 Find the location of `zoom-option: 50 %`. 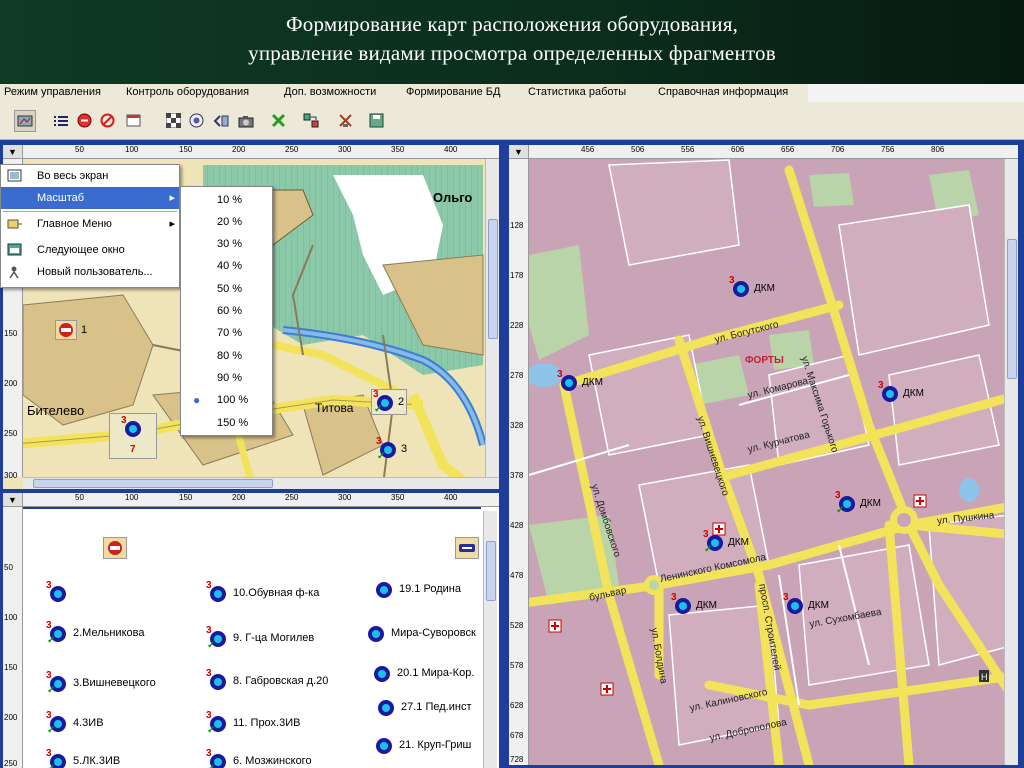

zoom-option: 50 % is located at coordinates (226, 289).